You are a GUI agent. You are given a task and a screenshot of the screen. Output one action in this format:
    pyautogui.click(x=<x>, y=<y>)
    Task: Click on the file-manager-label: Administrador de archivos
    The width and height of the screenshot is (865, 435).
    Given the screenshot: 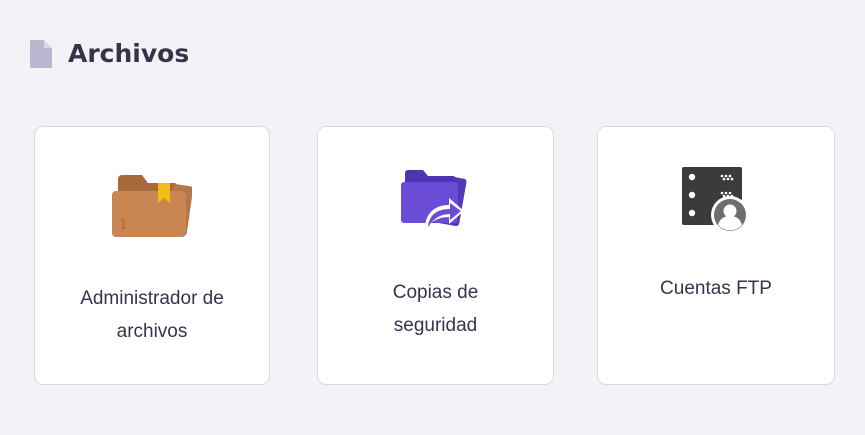 What is the action you would take?
    pyautogui.click(x=152, y=315)
    